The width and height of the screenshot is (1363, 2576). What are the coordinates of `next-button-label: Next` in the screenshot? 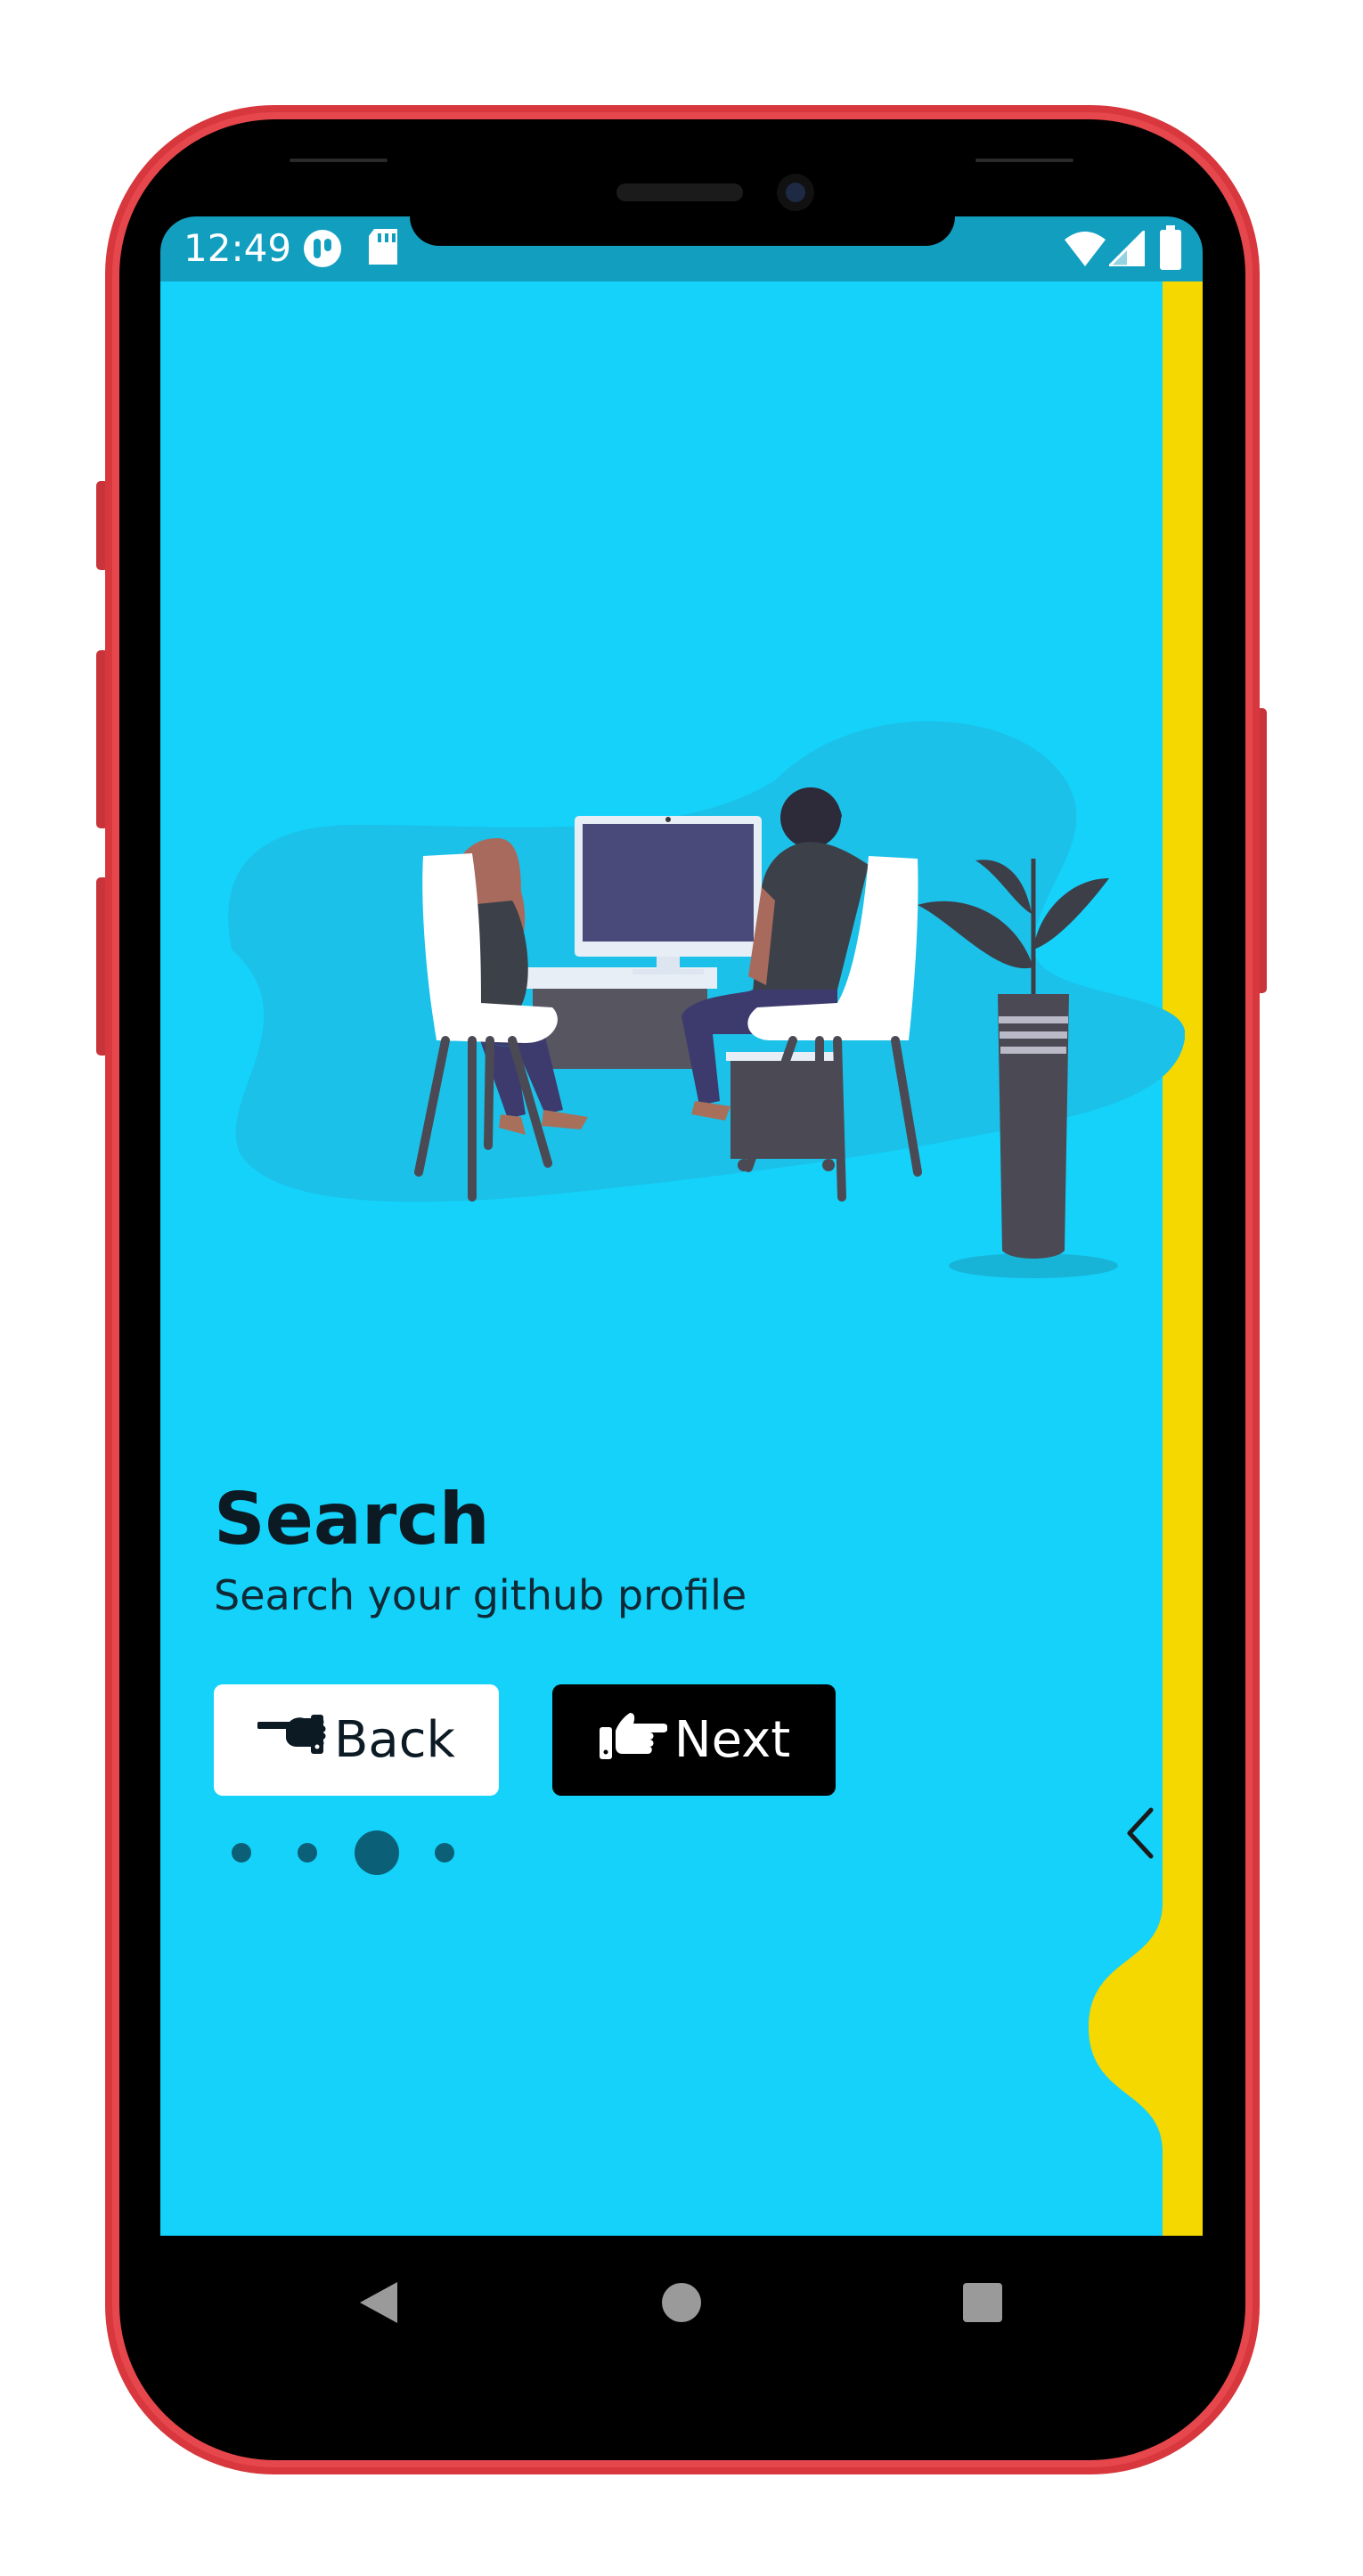 It's located at (732, 1740).